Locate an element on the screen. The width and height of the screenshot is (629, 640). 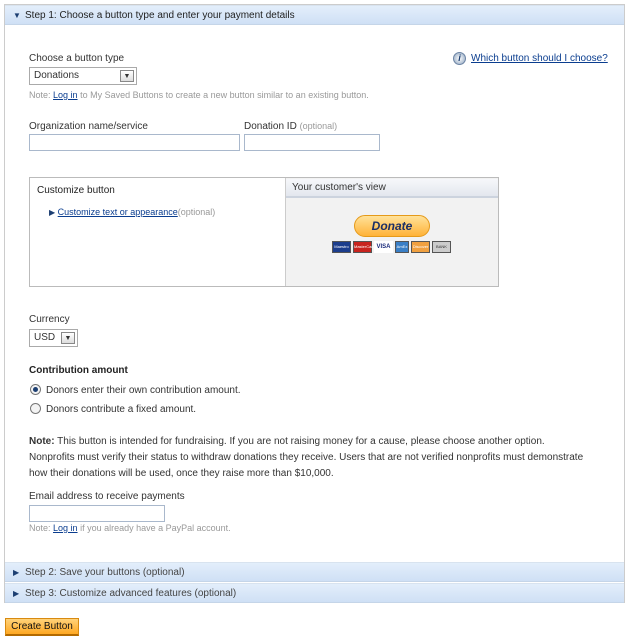
donation-id-input is located at coordinates (312, 142).